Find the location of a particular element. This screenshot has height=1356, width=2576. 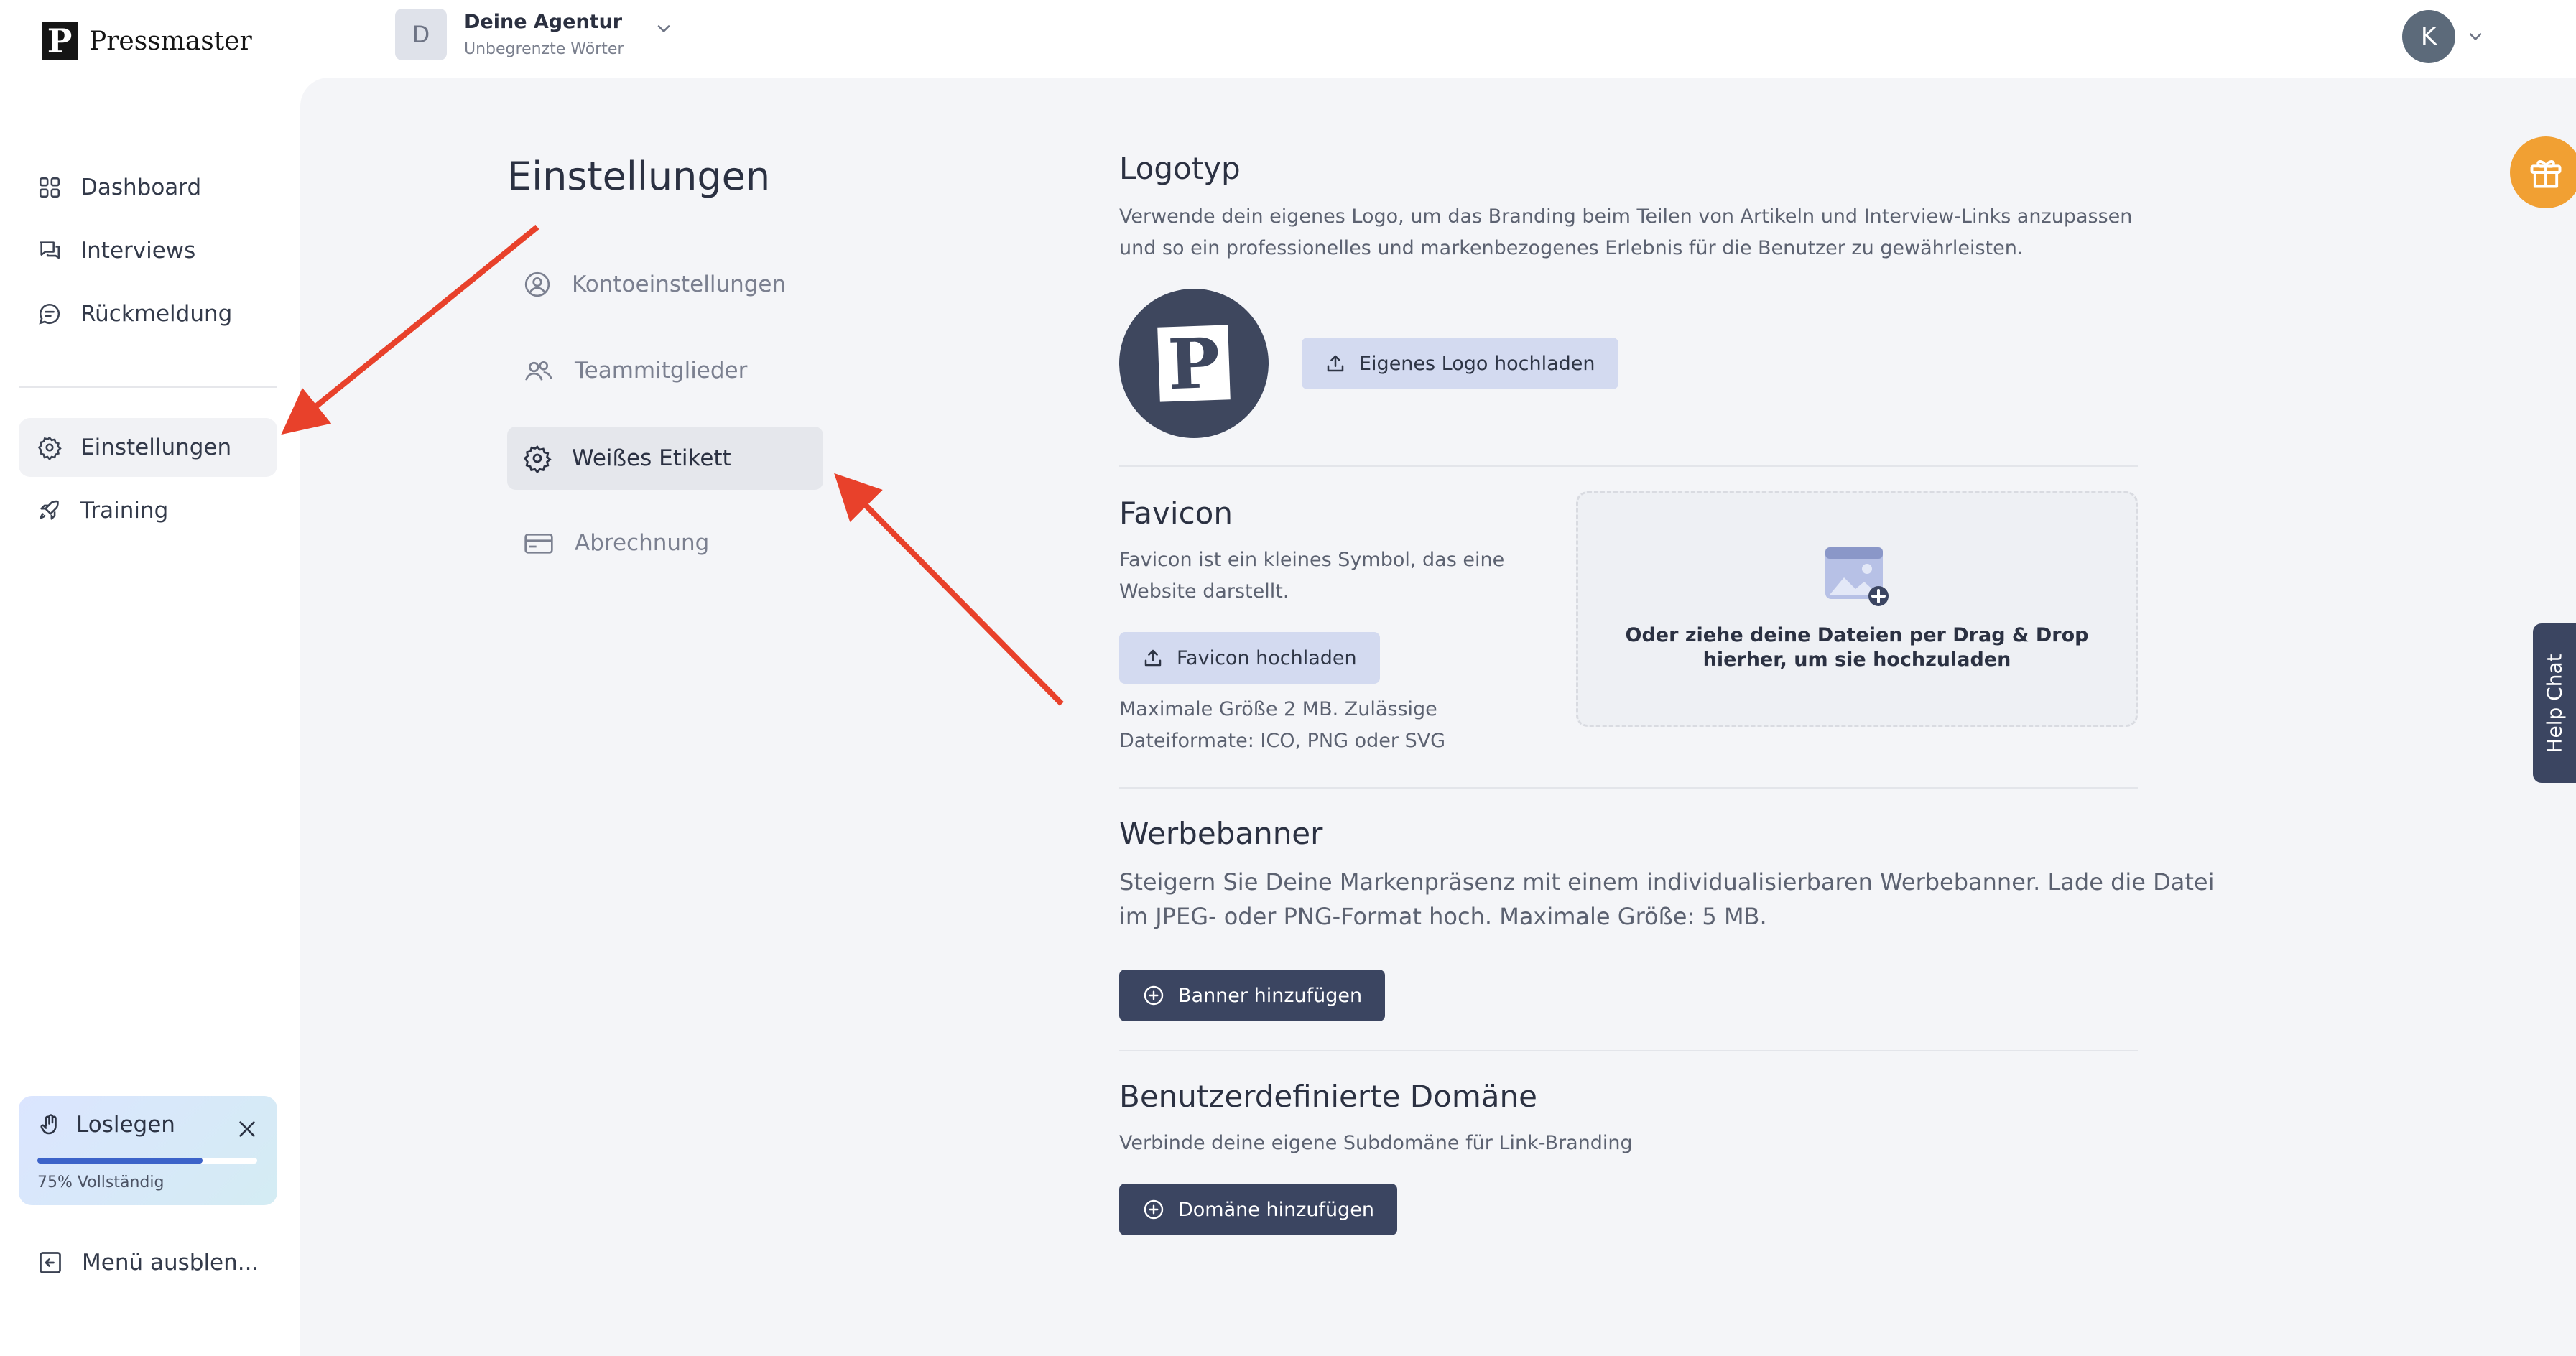

upload-logo-button: Eigenes Logo hochladen is located at coordinates (1460, 363).